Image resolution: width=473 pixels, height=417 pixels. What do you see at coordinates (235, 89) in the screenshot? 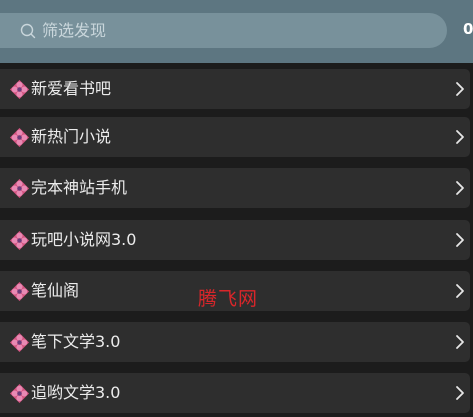
I see `list-item: 新爱看书吧` at bounding box center [235, 89].